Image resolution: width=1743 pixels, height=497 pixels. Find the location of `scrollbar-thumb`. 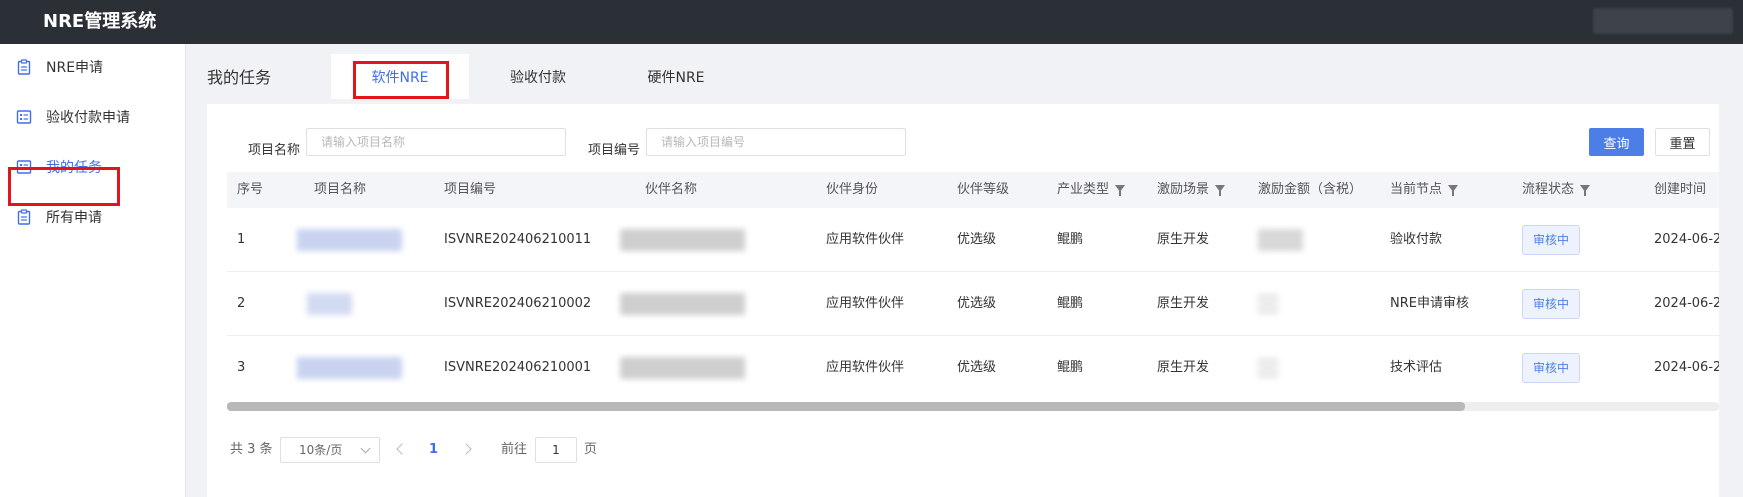

scrollbar-thumb is located at coordinates (846, 406).